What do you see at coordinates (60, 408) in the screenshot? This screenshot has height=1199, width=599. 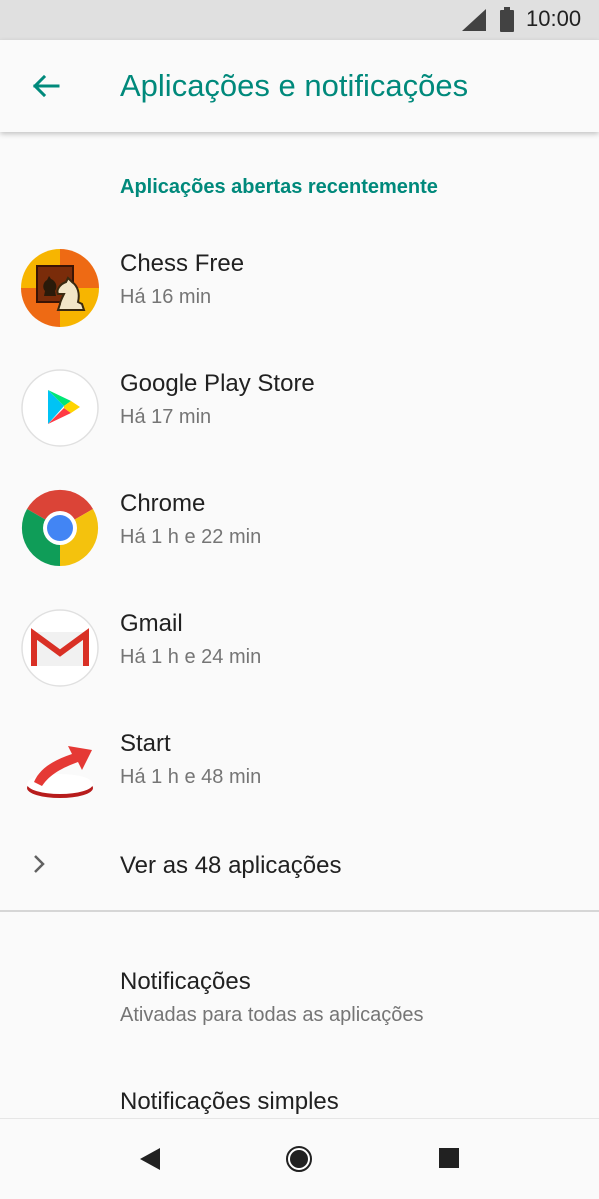 I see `google-play-store-icon` at bounding box center [60, 408].